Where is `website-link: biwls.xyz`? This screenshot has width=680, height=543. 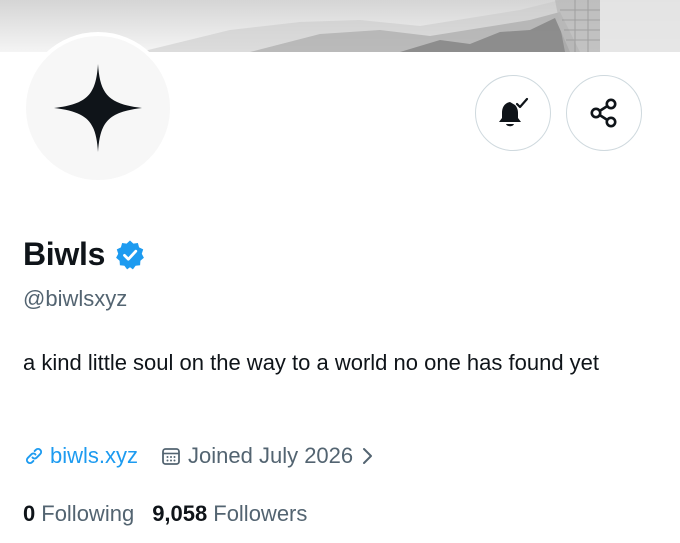
website-link: biwls.xyz is located at coordinates (80, 456).